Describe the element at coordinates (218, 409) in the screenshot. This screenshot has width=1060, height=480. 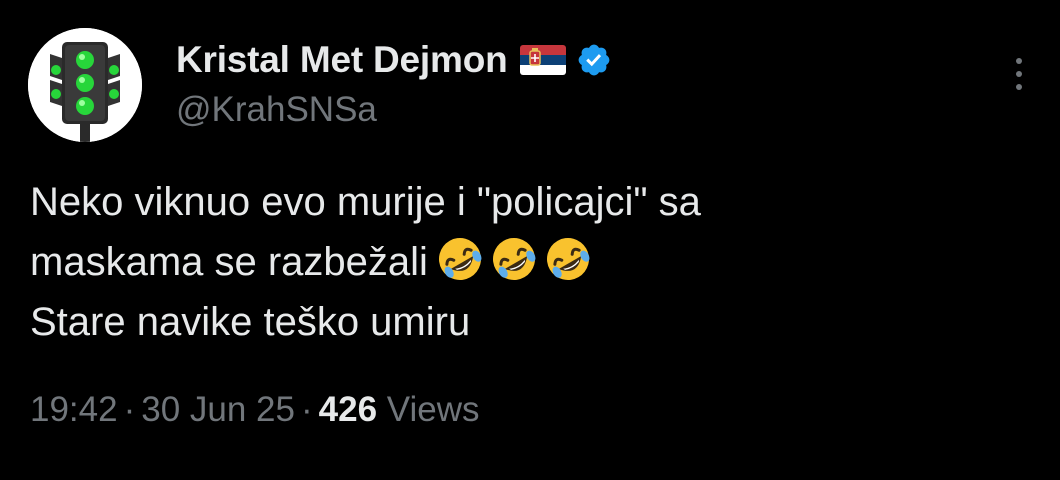
I see `tweet-date: 30 Jun 25` at that location.